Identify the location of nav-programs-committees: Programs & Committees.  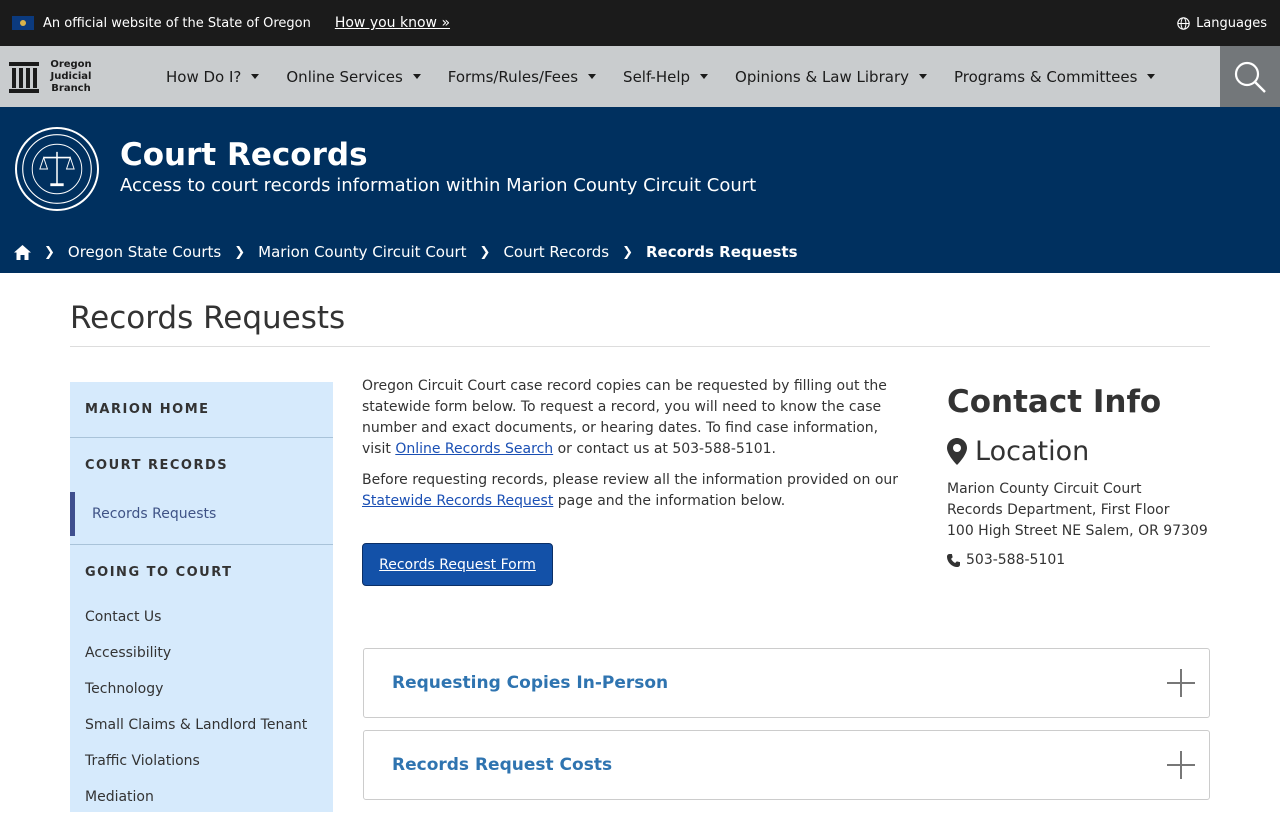
(1055, 77).